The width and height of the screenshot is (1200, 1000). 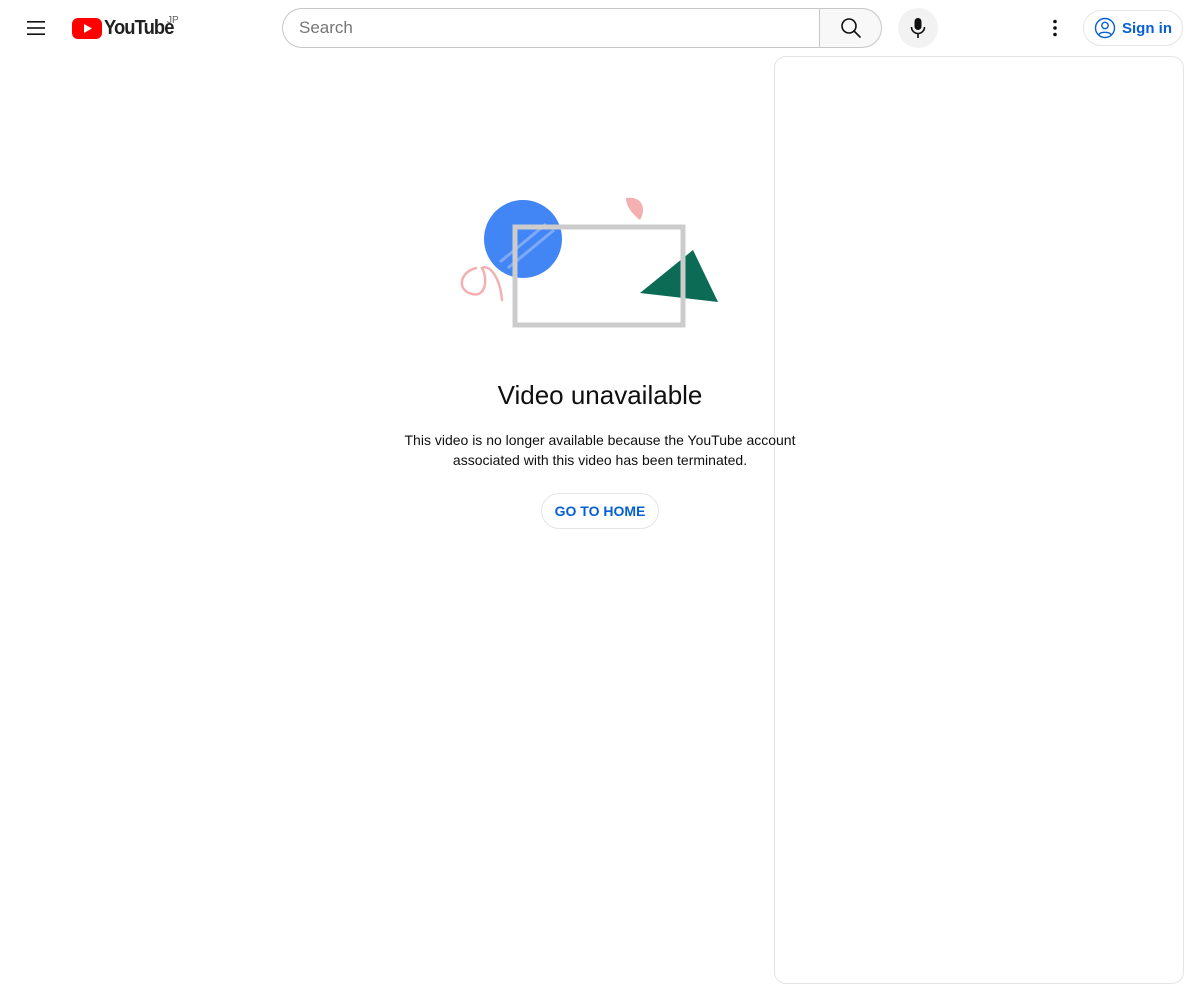 What do you see at coordinates (1105, 28) in the screenshot?
I see `account-circle-icon` at bounding box center [1105, 28].